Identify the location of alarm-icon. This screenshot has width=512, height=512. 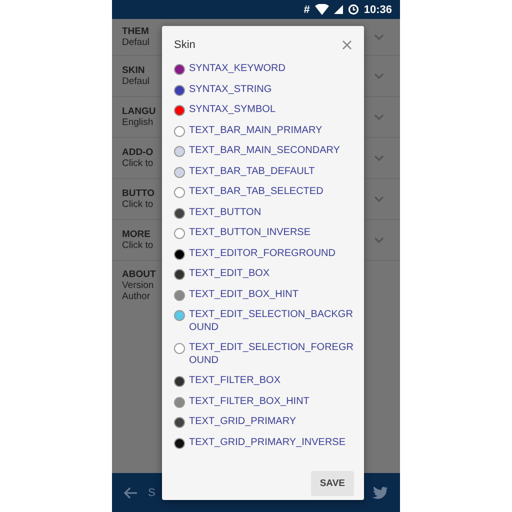
(353, 9).